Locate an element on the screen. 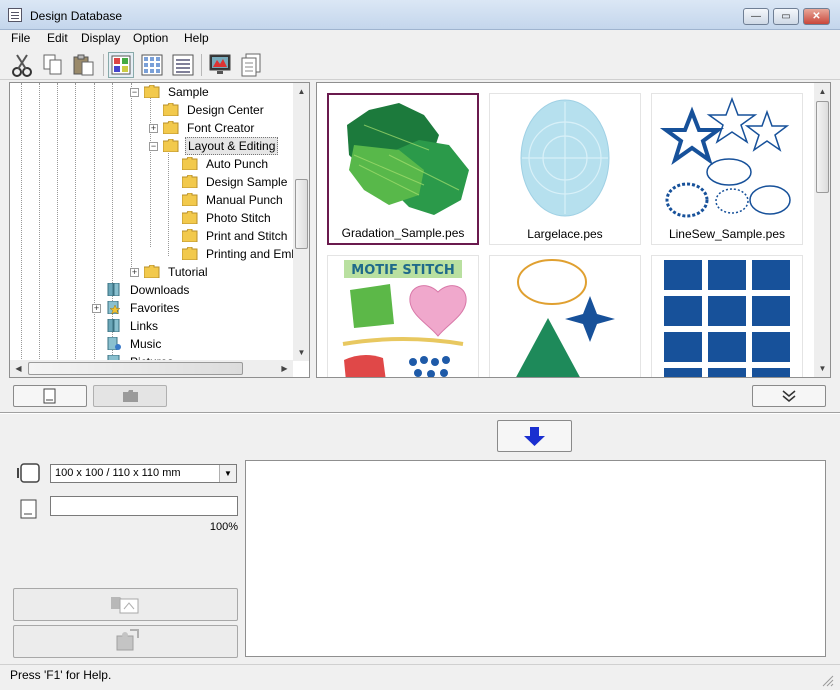  tree-item-favorites: + Favorites is located at coordinates (194, 308).